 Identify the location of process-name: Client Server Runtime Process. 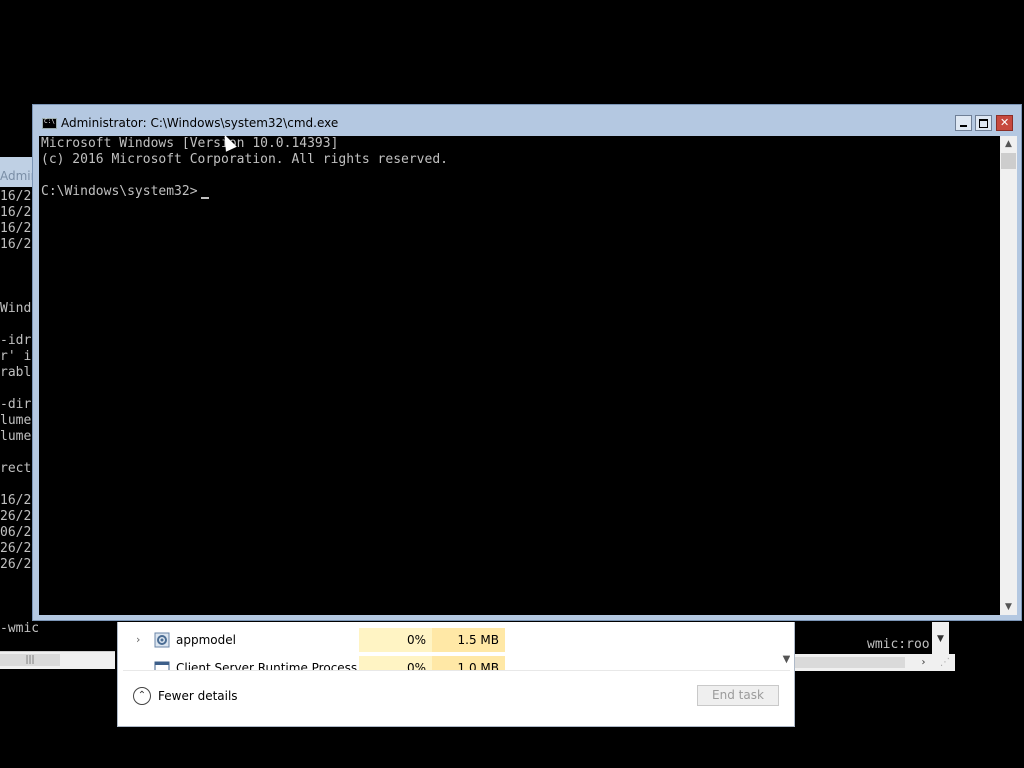
(267, 665).